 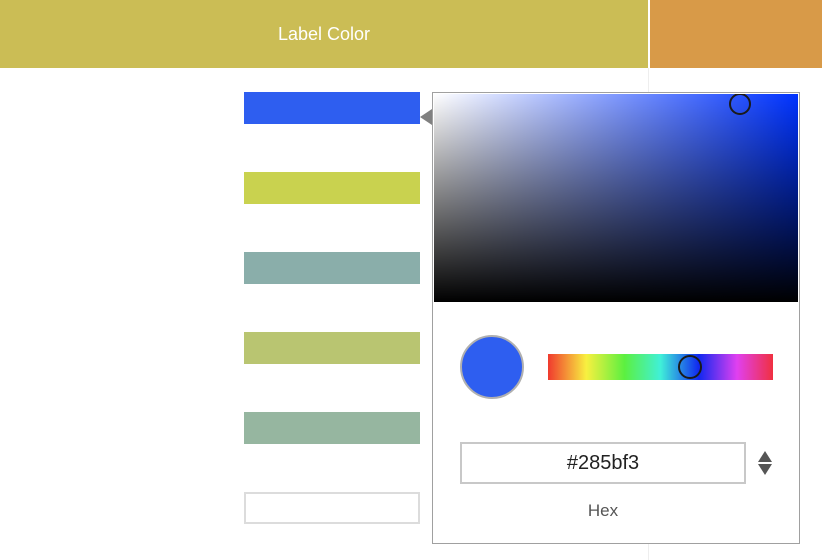 I want to click on hex-input, so click(x=603, y=463).